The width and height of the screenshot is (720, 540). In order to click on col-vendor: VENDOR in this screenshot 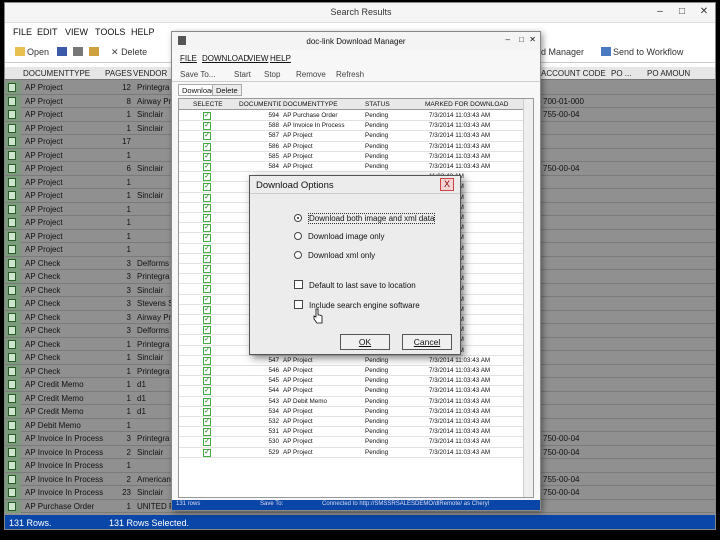, I will do `click(150, 73)`.